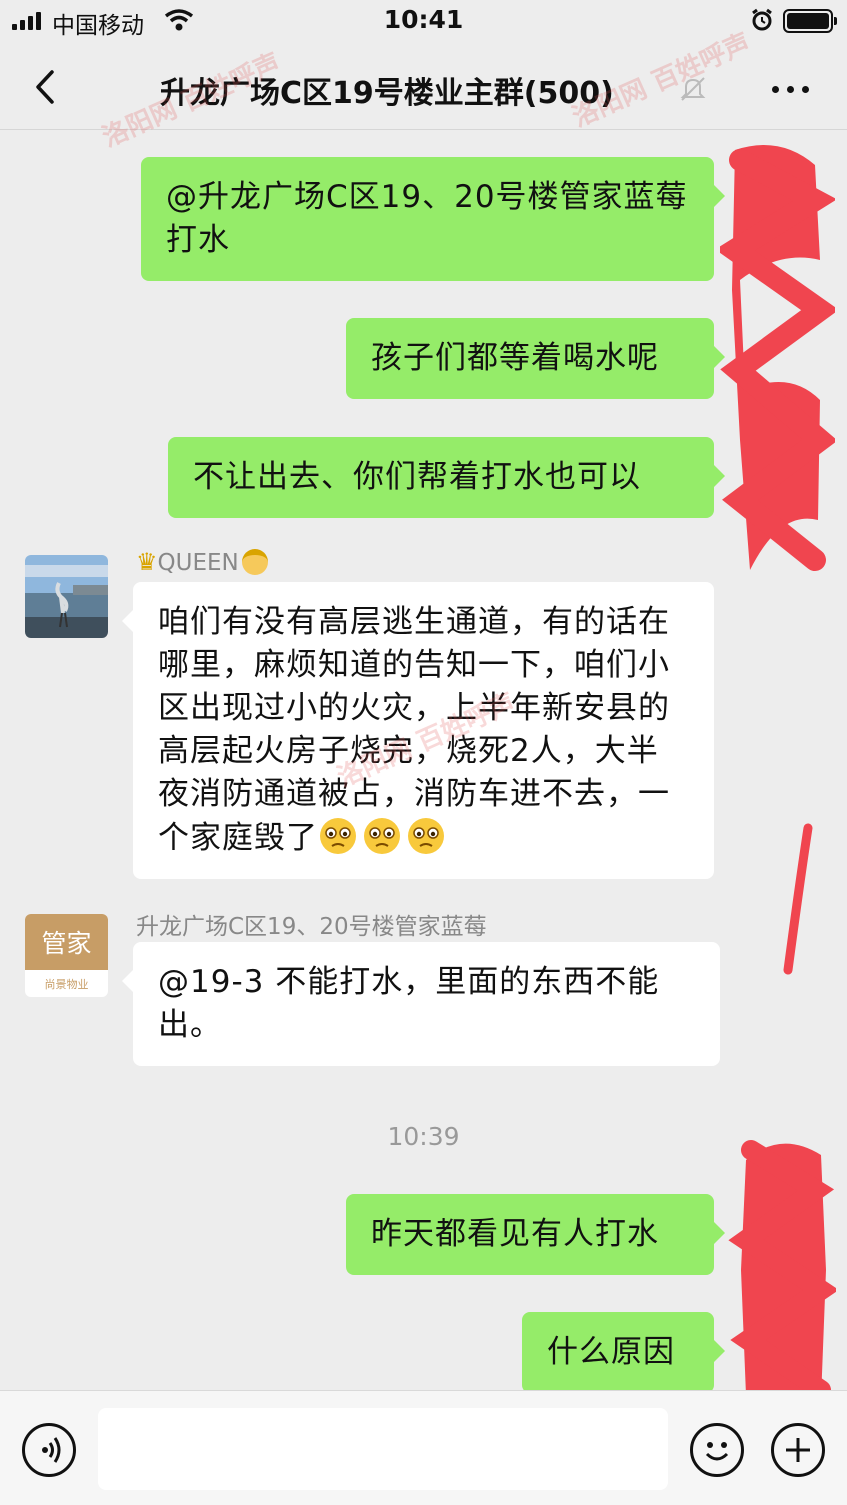 The height and width of the screenshot is (1505, 847). I want to click on battery-icon, so click(810, 21).